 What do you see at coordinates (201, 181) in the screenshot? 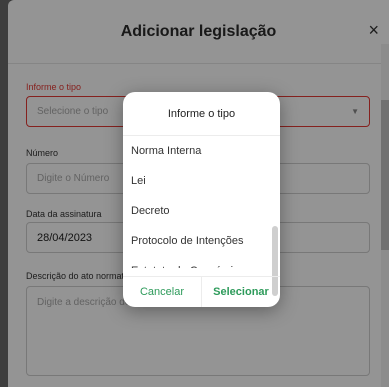
I see `option-lei: Lei` at bounding box center [201, 181].